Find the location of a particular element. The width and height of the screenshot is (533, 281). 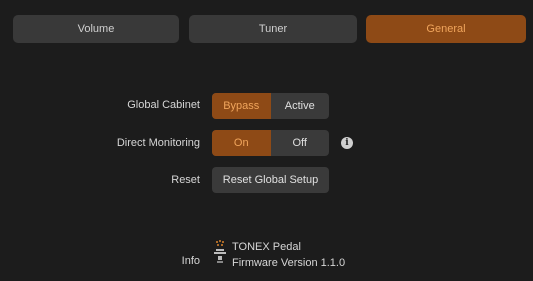

global-cabinet-toggle: Bypass Active is located at coordinates (270, 106).